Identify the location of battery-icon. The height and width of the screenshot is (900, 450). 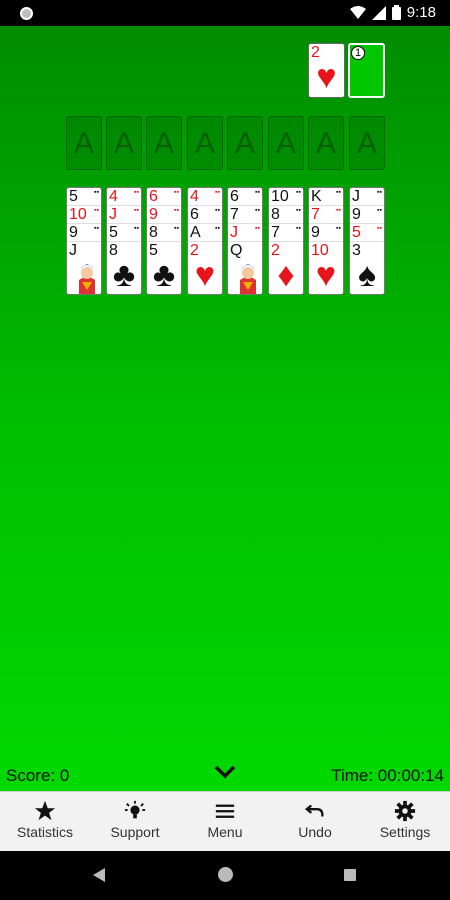
(396, 12).